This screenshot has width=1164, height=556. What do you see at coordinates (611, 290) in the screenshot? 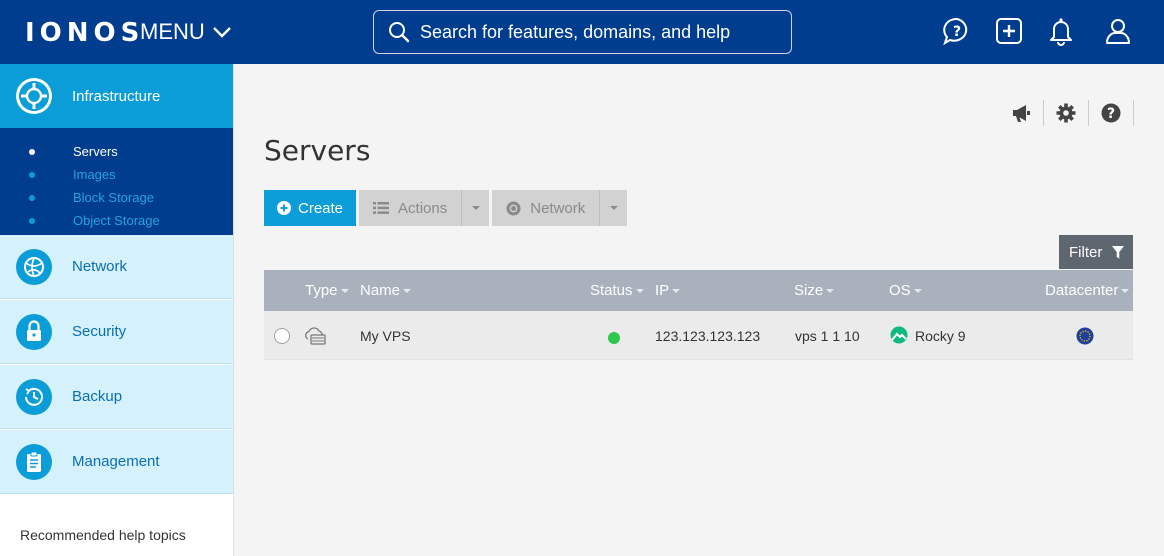
I see `column-label: Status` at bounding box center [611, 290].